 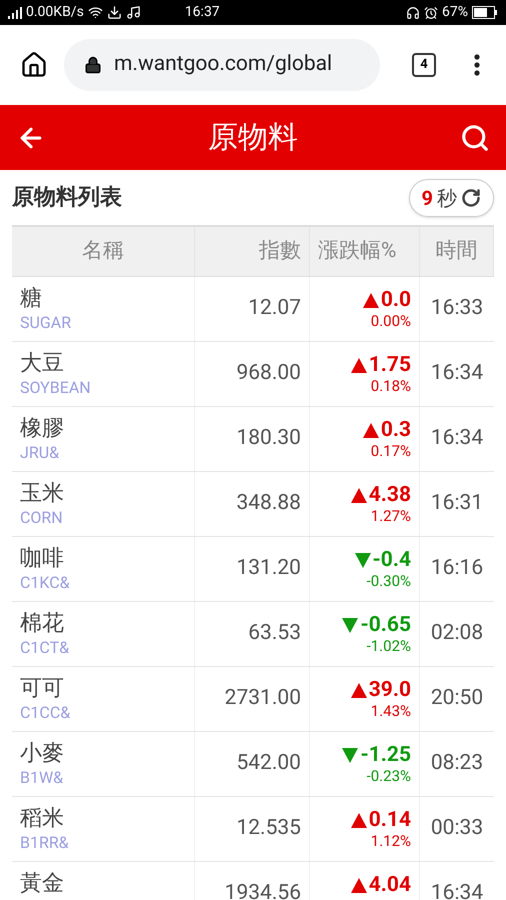 What do you see at coordinates (45, 648) in the screenshot?
I see `commodity-code: C1CT&` at bounding box center [45, 648].